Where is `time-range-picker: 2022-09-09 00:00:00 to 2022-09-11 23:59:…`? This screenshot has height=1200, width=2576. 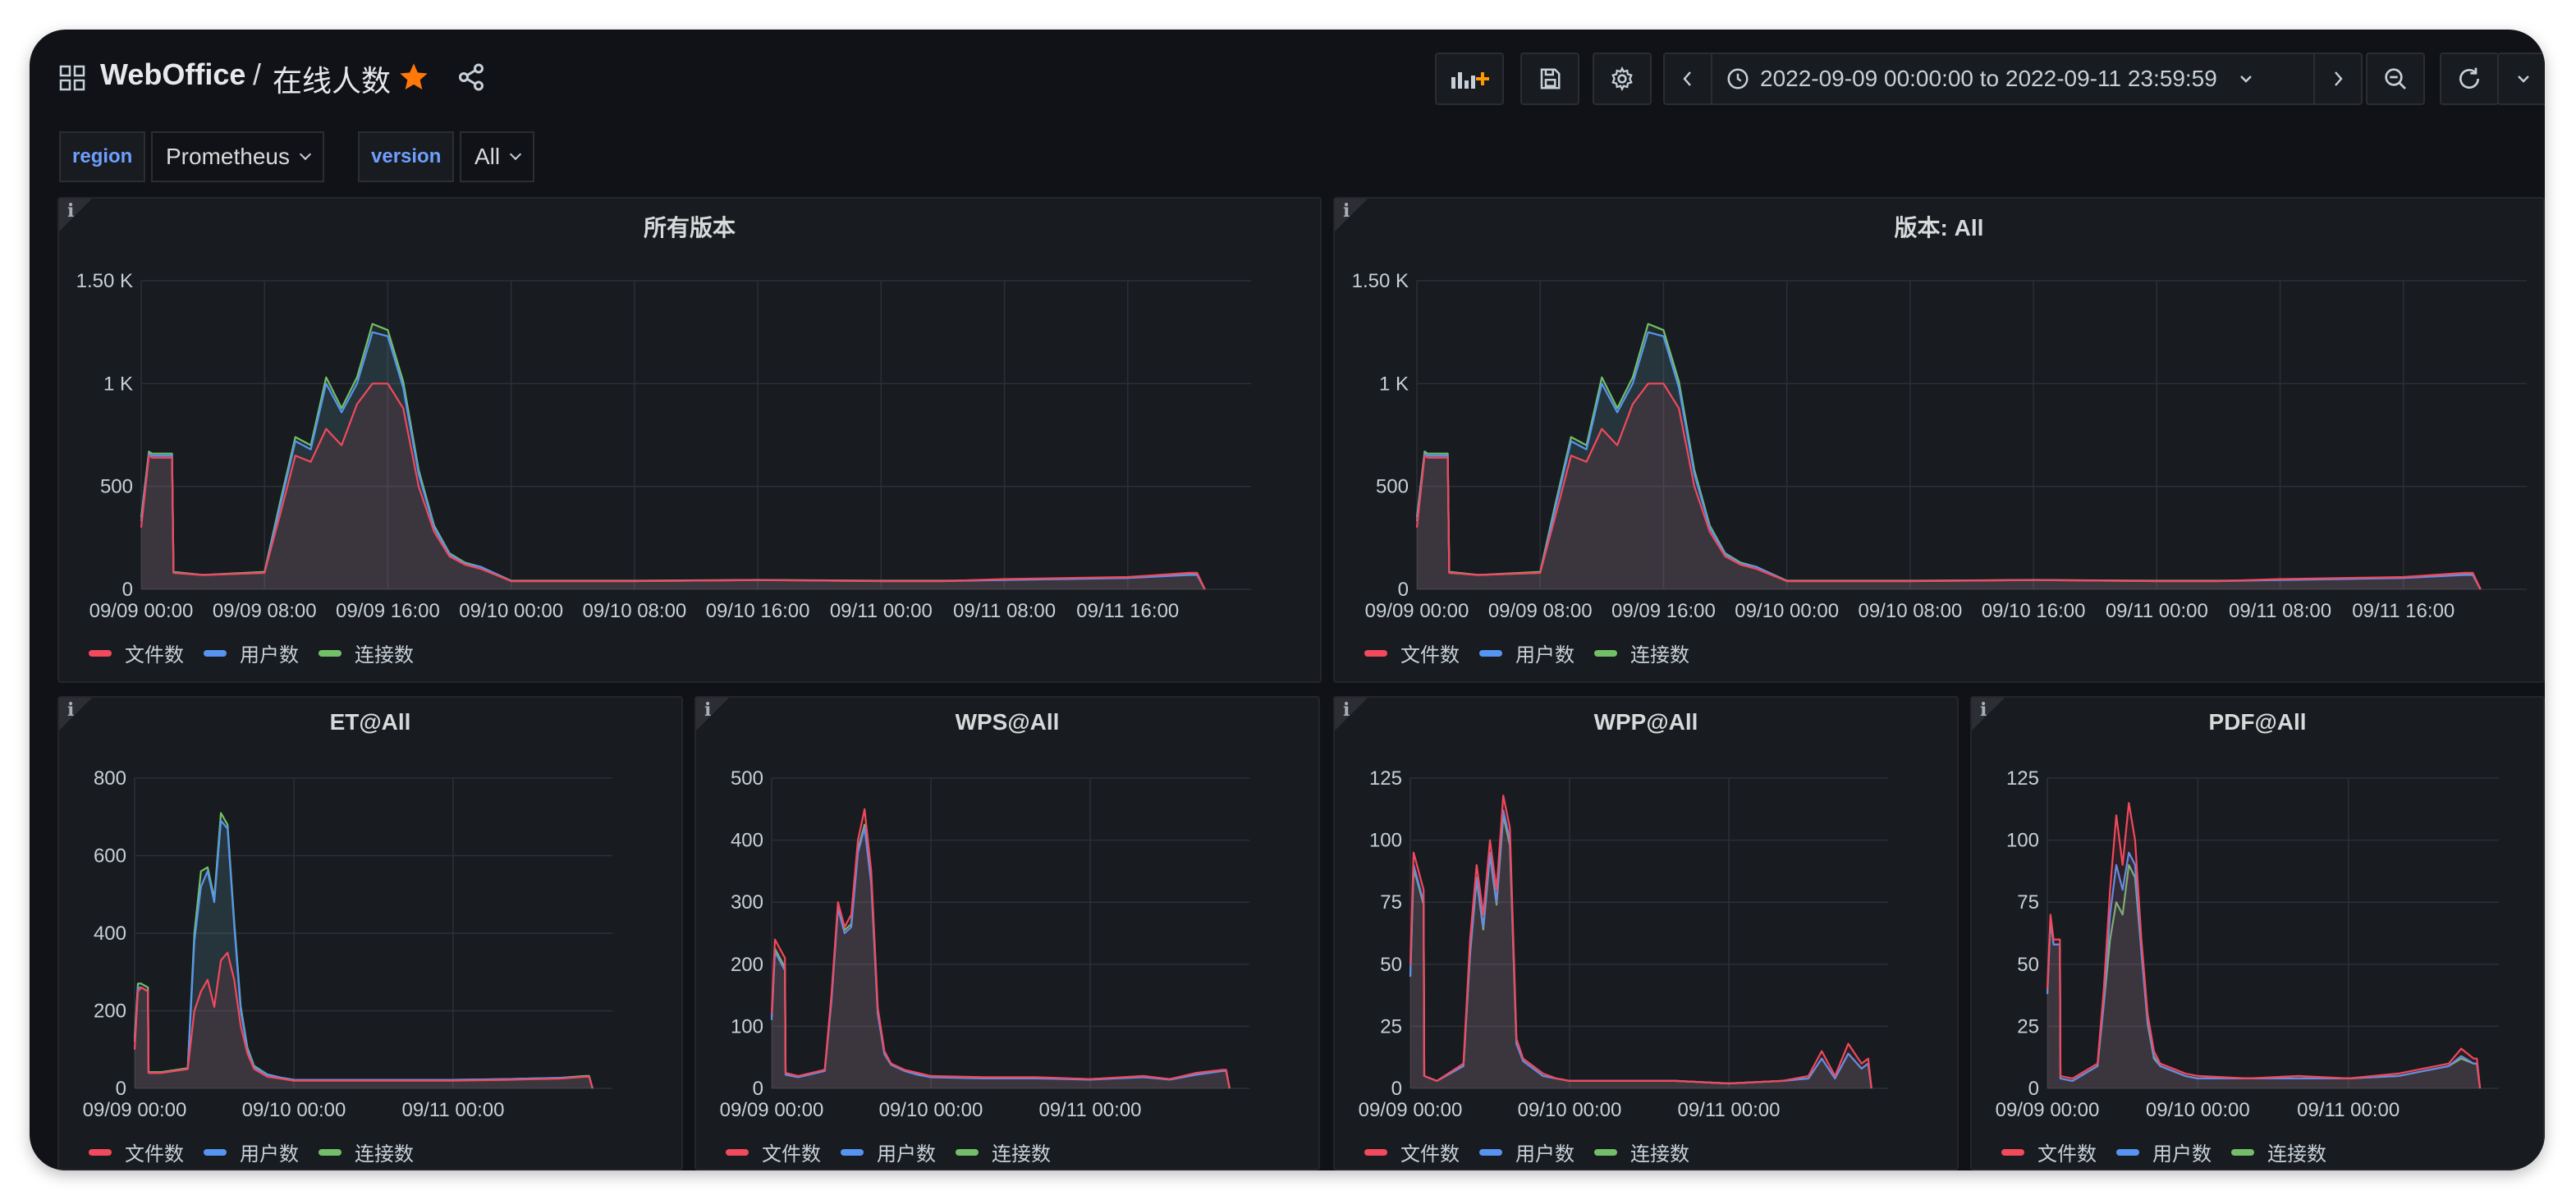
time-range-picker: 2022-09-09 00:00:00 to 2022-09-11 23:59:… is located at coordinates (2013, 79).